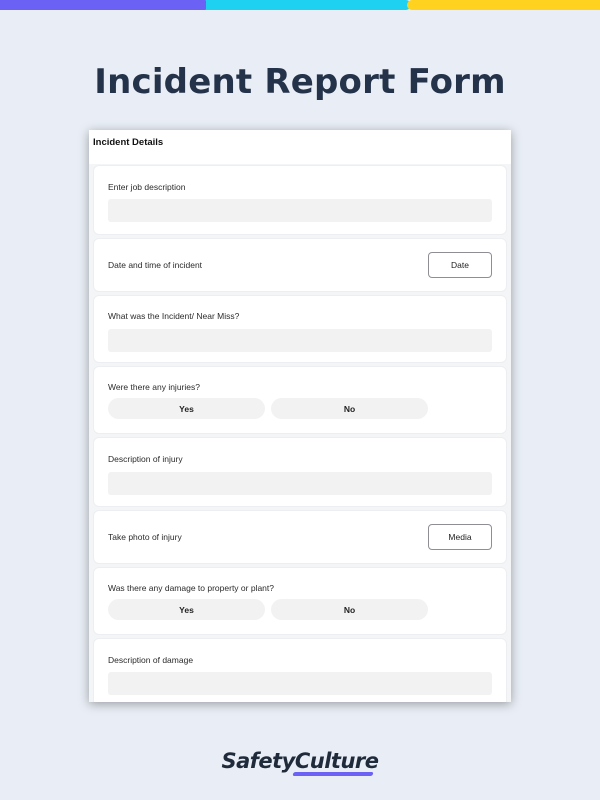 The width and height of the screenshot is (600, 800). What do you see at coordinates (154, 387) in the screenshot?
I see `question-label: Were there any injuries?` at bounding box center [154, 387].